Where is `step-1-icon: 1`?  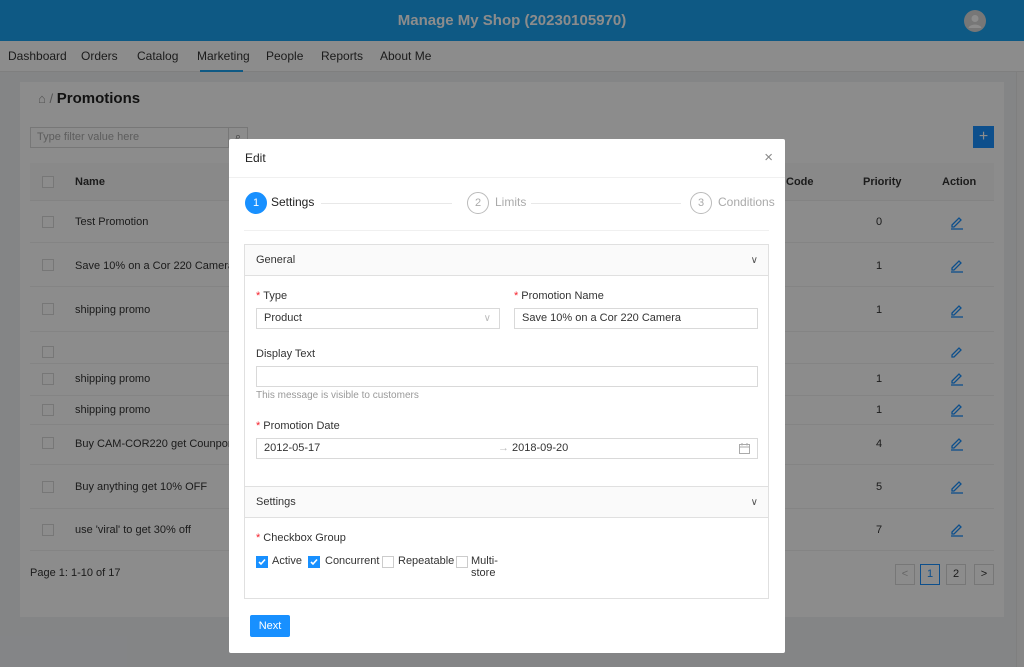 step-1-icon: 1 is located at coordinates (256, 203).